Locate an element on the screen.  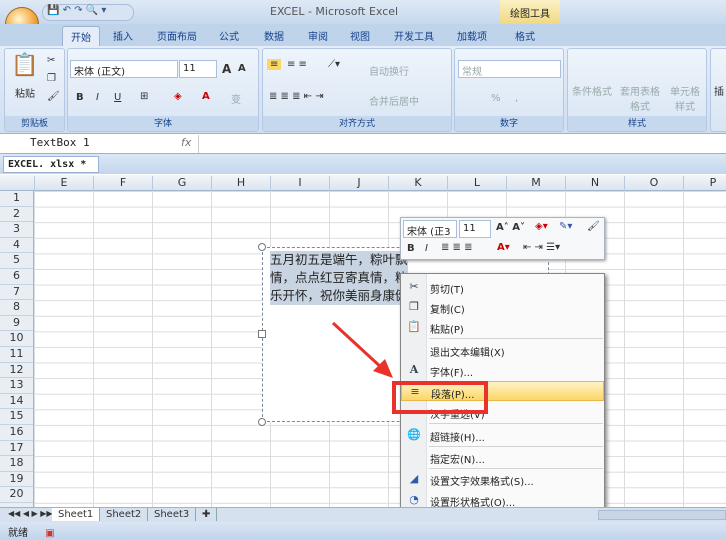
mini-grow-shrink-icon: A˄ A˅ is located at coordinates (510, 227).